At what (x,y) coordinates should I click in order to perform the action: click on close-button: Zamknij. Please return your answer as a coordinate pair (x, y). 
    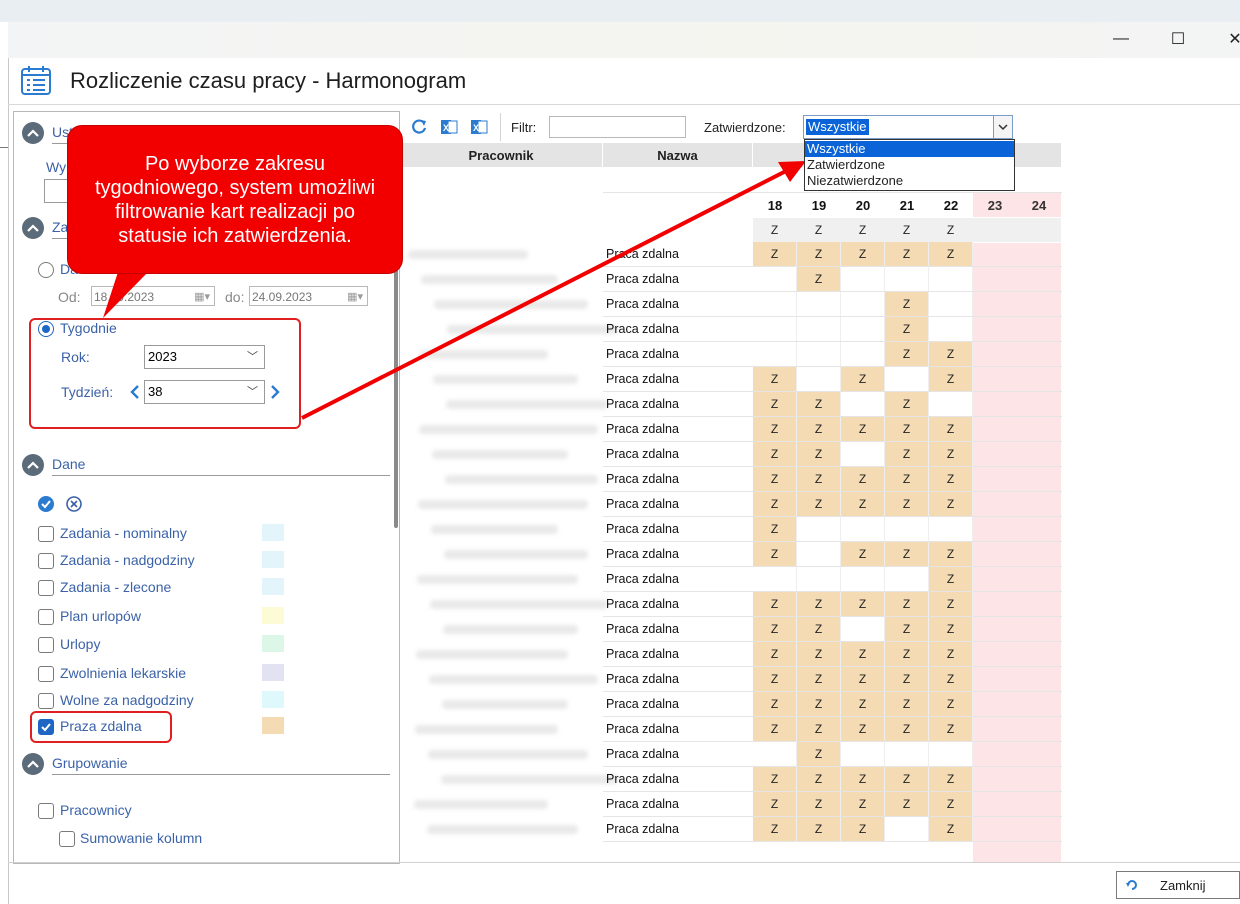
    Looking at the image, I should click on (1178, 885).